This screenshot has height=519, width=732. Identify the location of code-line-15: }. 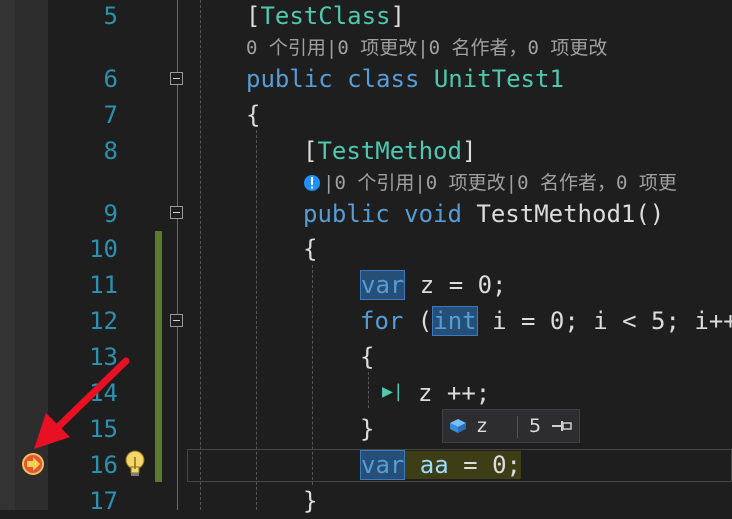
(367, 429).